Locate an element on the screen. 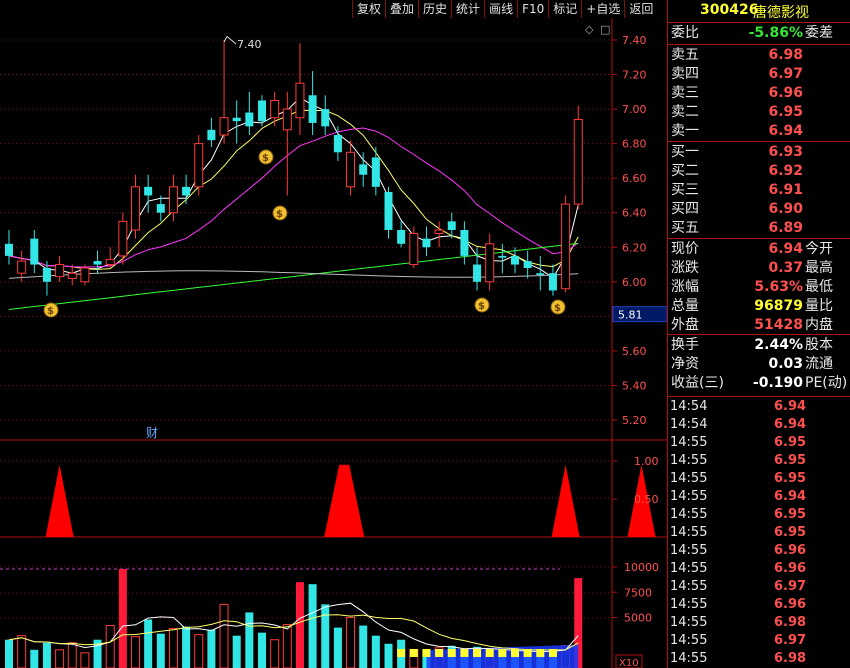 The height and width of the screenshot is (668, 850). fund-0-label: 换手 is located at coordinates (685, 345).